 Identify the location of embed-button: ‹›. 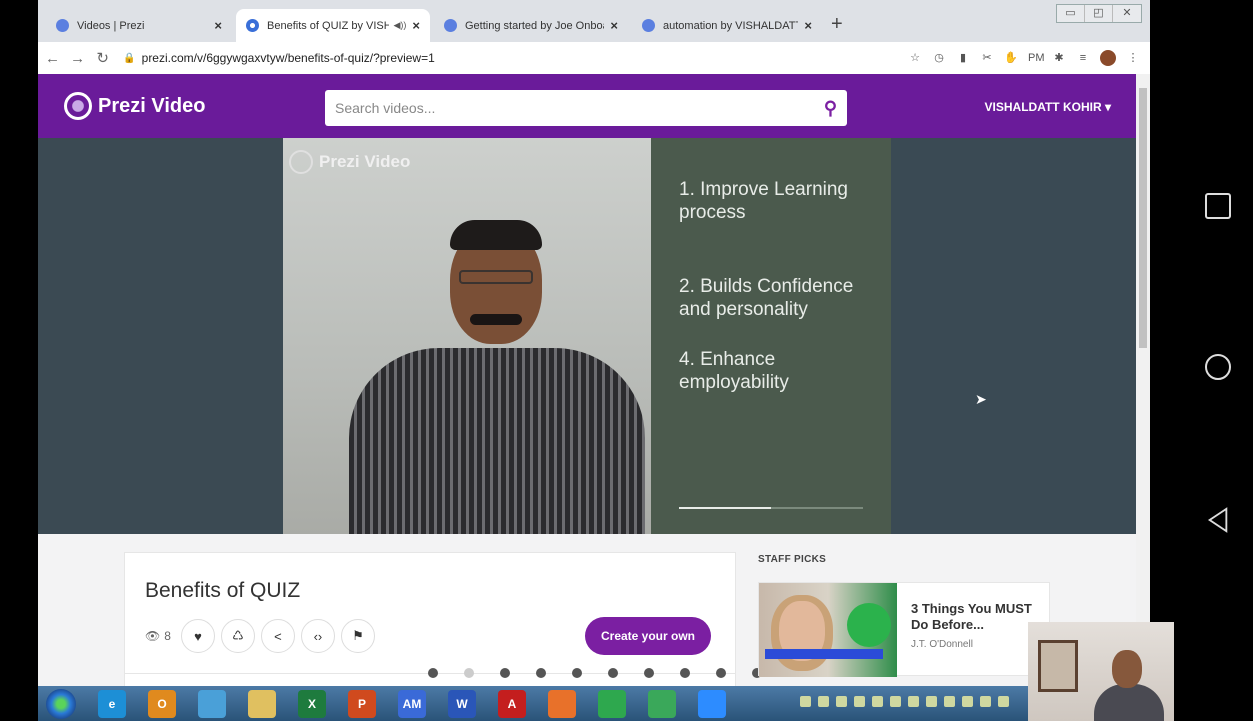
(317, 636).